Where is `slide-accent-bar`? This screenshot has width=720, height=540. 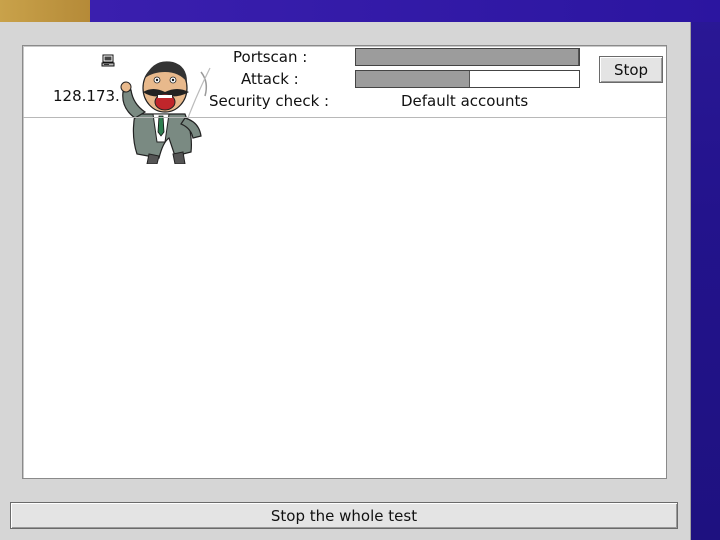 slide-accent-bar is located at coordinates (45, 11).